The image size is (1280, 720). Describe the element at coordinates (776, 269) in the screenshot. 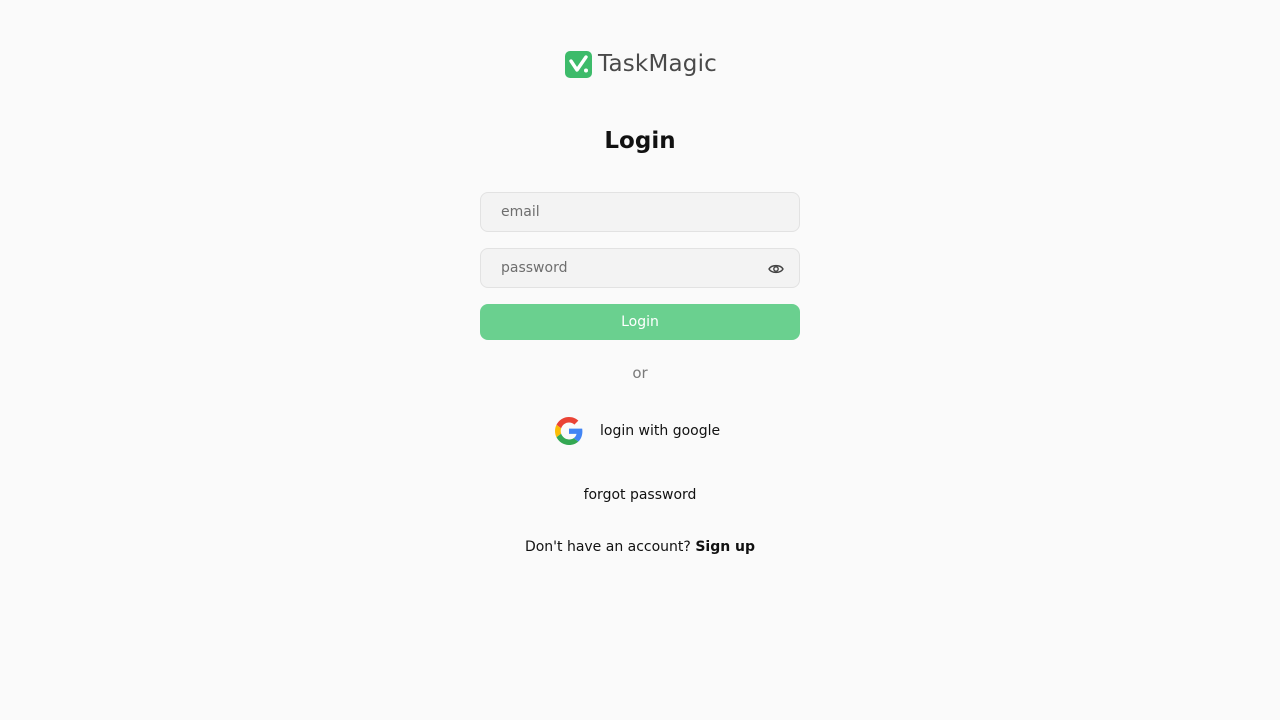

I see `eye-icon` at that location.